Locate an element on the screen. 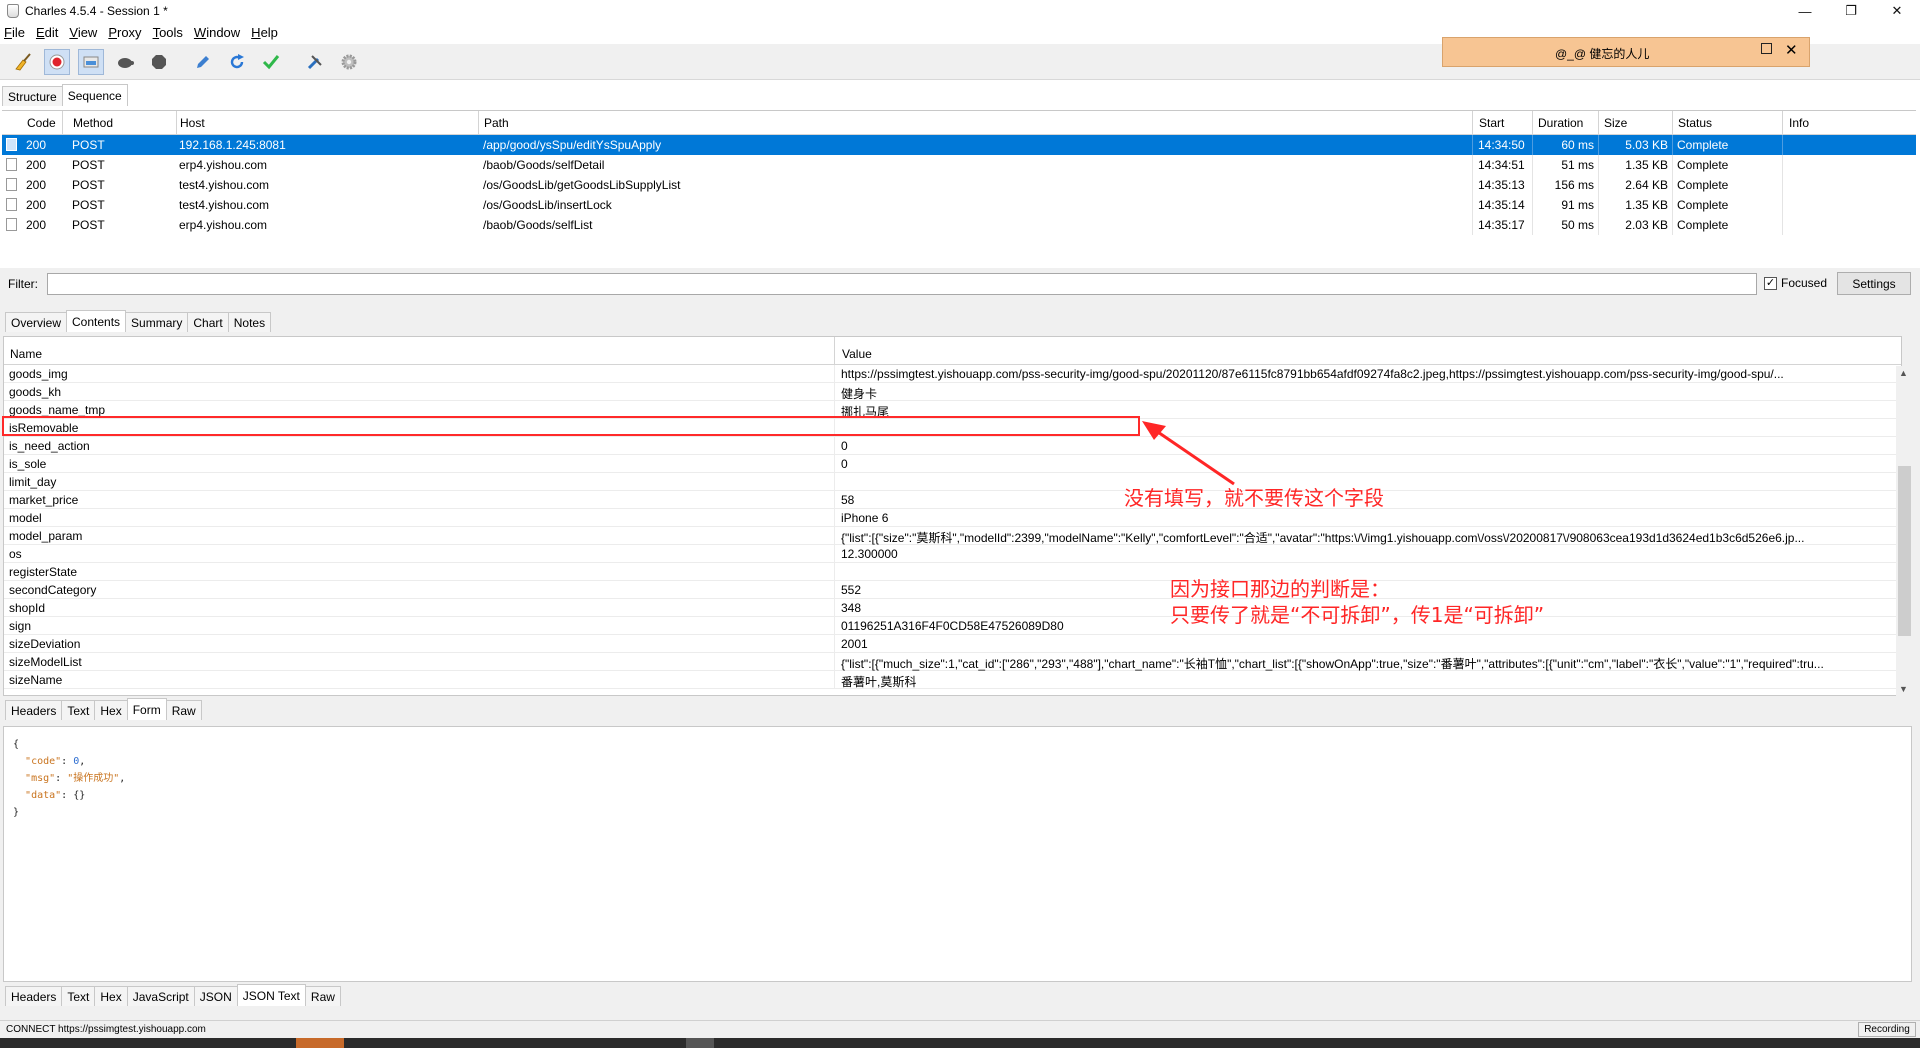  focused-checkbox: ✓ is located at coordinates (1770, 283).